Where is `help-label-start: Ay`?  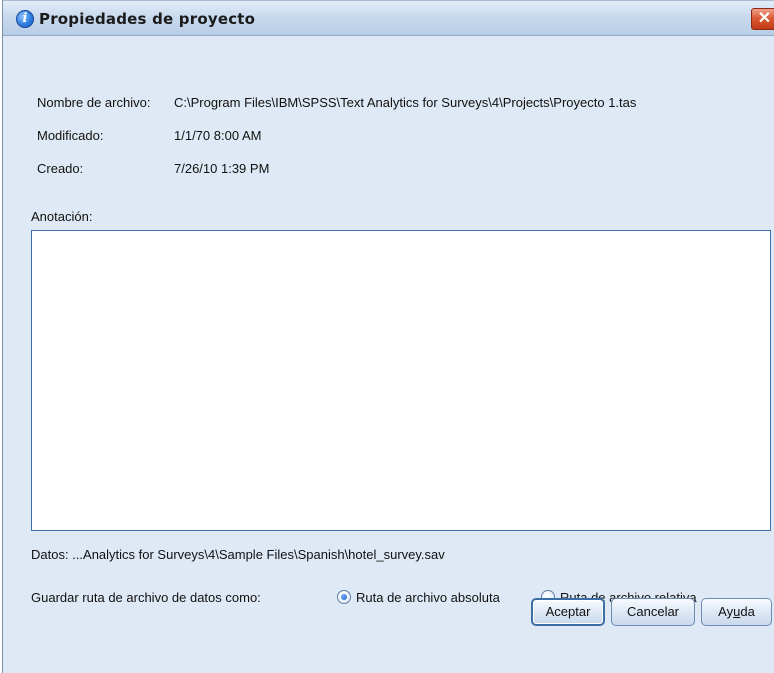 help-label-start: Ay is located at coordinates (726, 611).